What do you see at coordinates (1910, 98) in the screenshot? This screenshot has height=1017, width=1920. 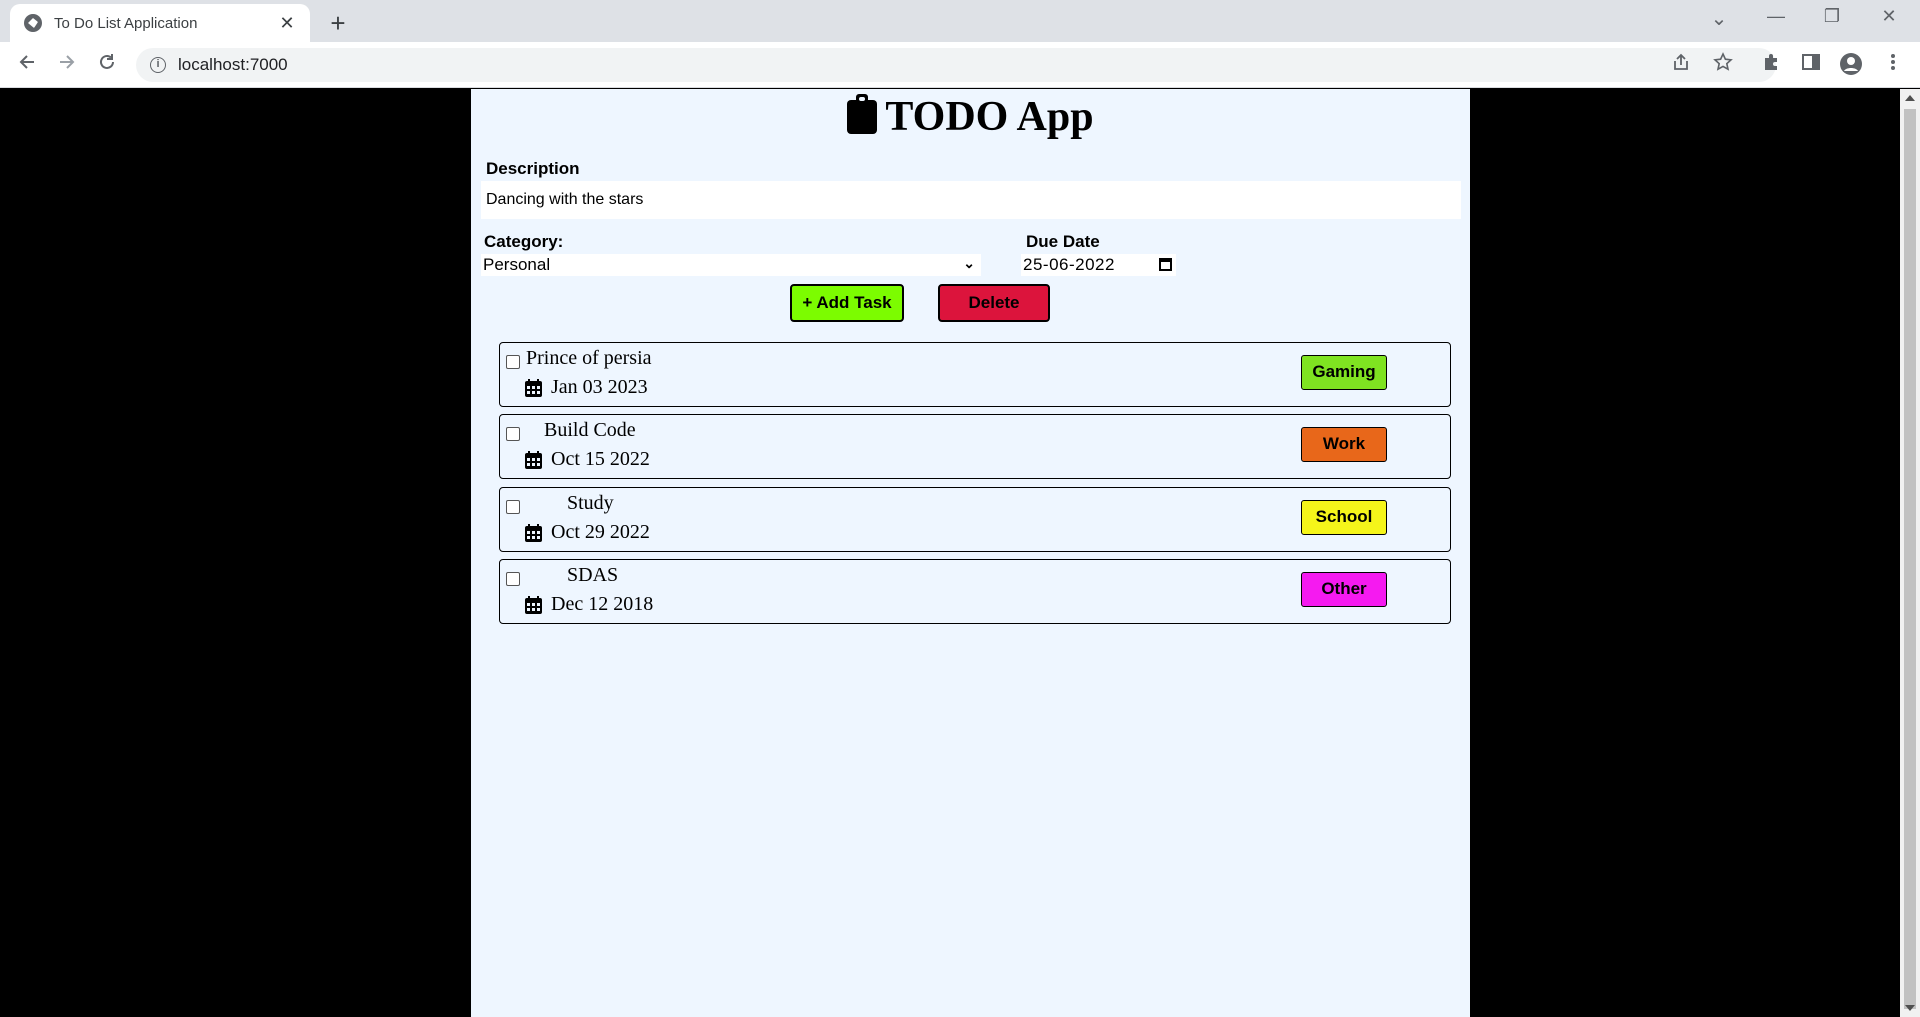 I see `scroll-up-arrow-icon` at bounding box center [1910, 98].